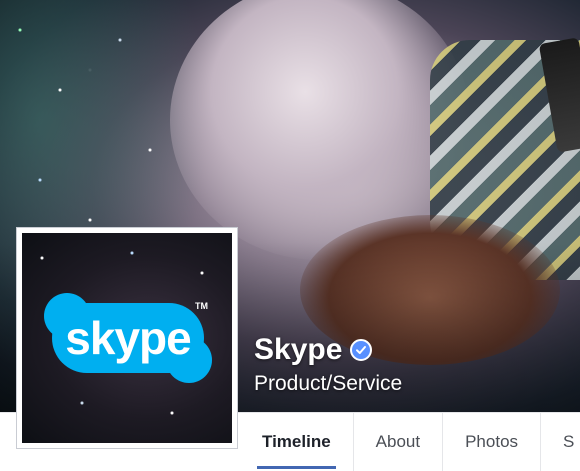 This screenshot has width=580, height=471. Describe the element at coordinates (298, 350) in the screenshot. I see `page-title: Skype` at that location.